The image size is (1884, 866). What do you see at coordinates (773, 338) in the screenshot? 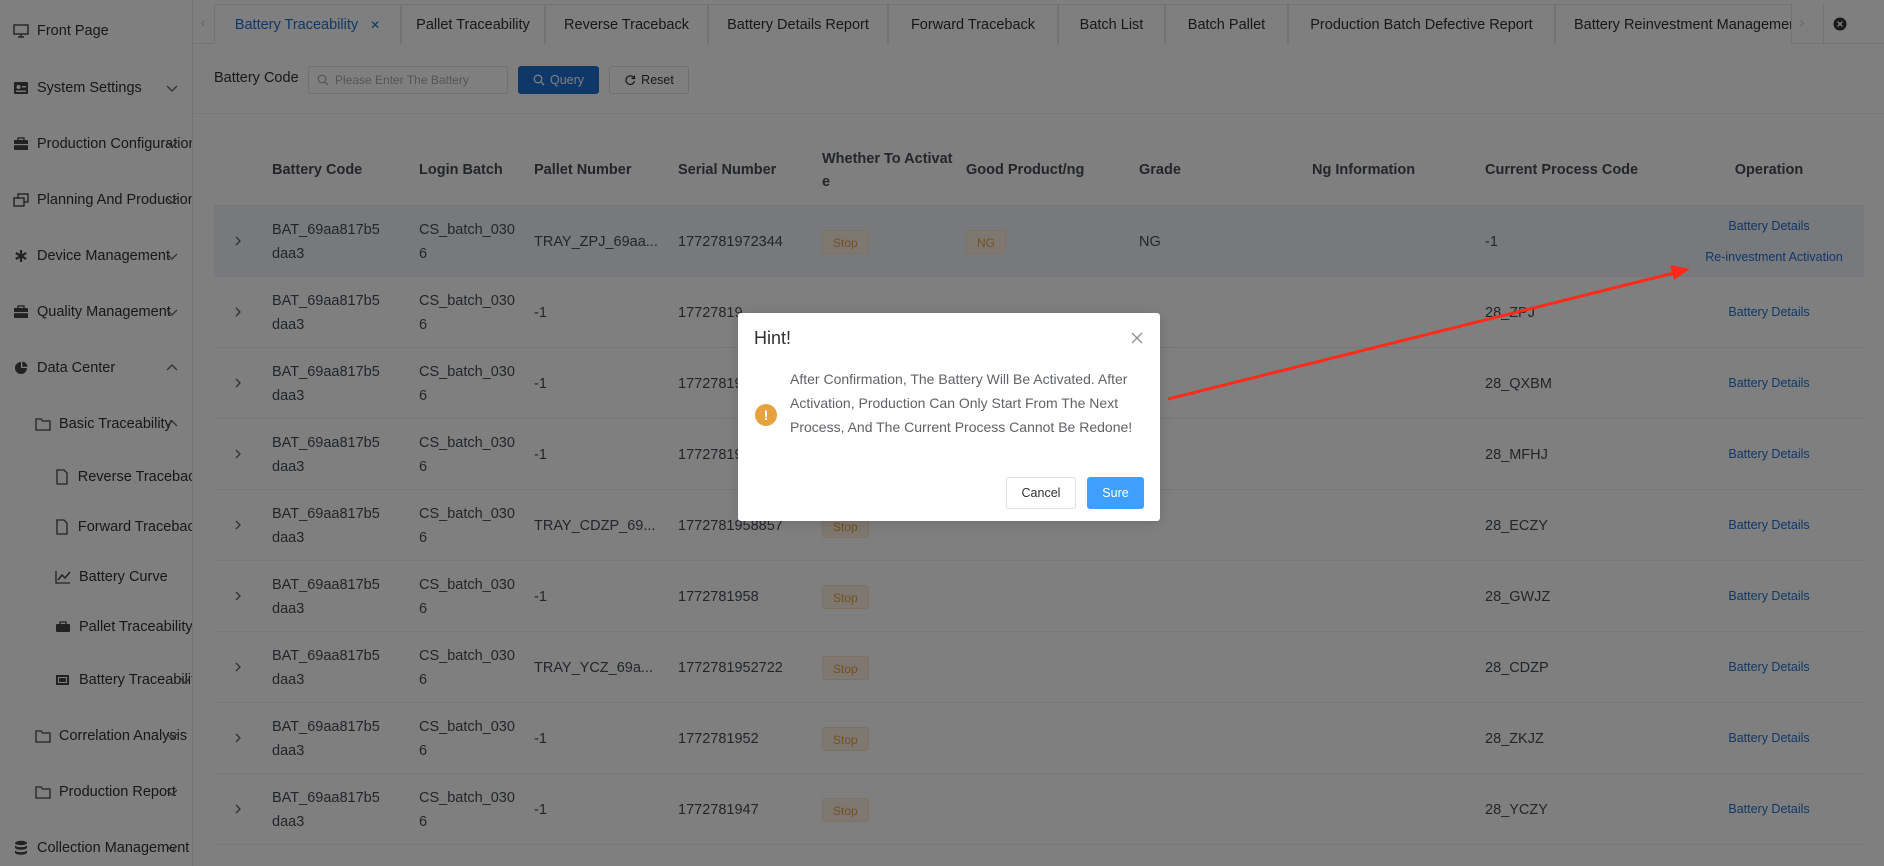
I see `dialog-title: Hint!` at bounding box center [773, 338].